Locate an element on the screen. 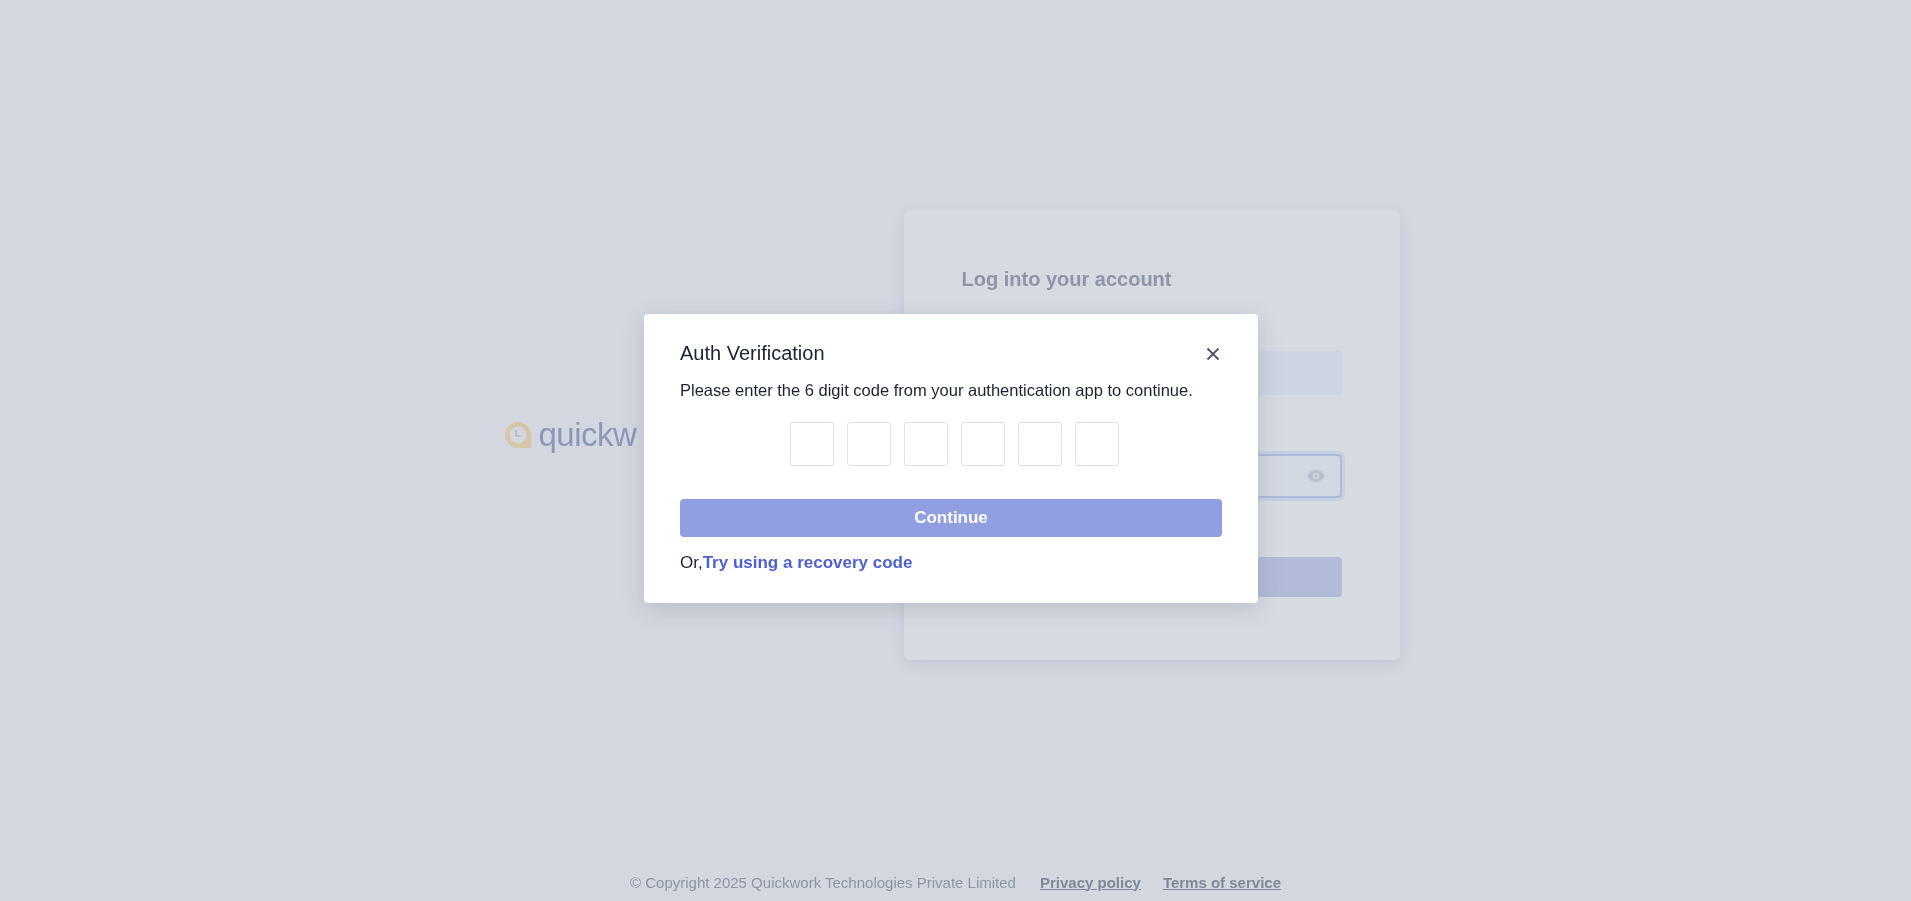 The image size is (1911, 901). footer-link: Privacy policy is located at coordinates (1090, 882).